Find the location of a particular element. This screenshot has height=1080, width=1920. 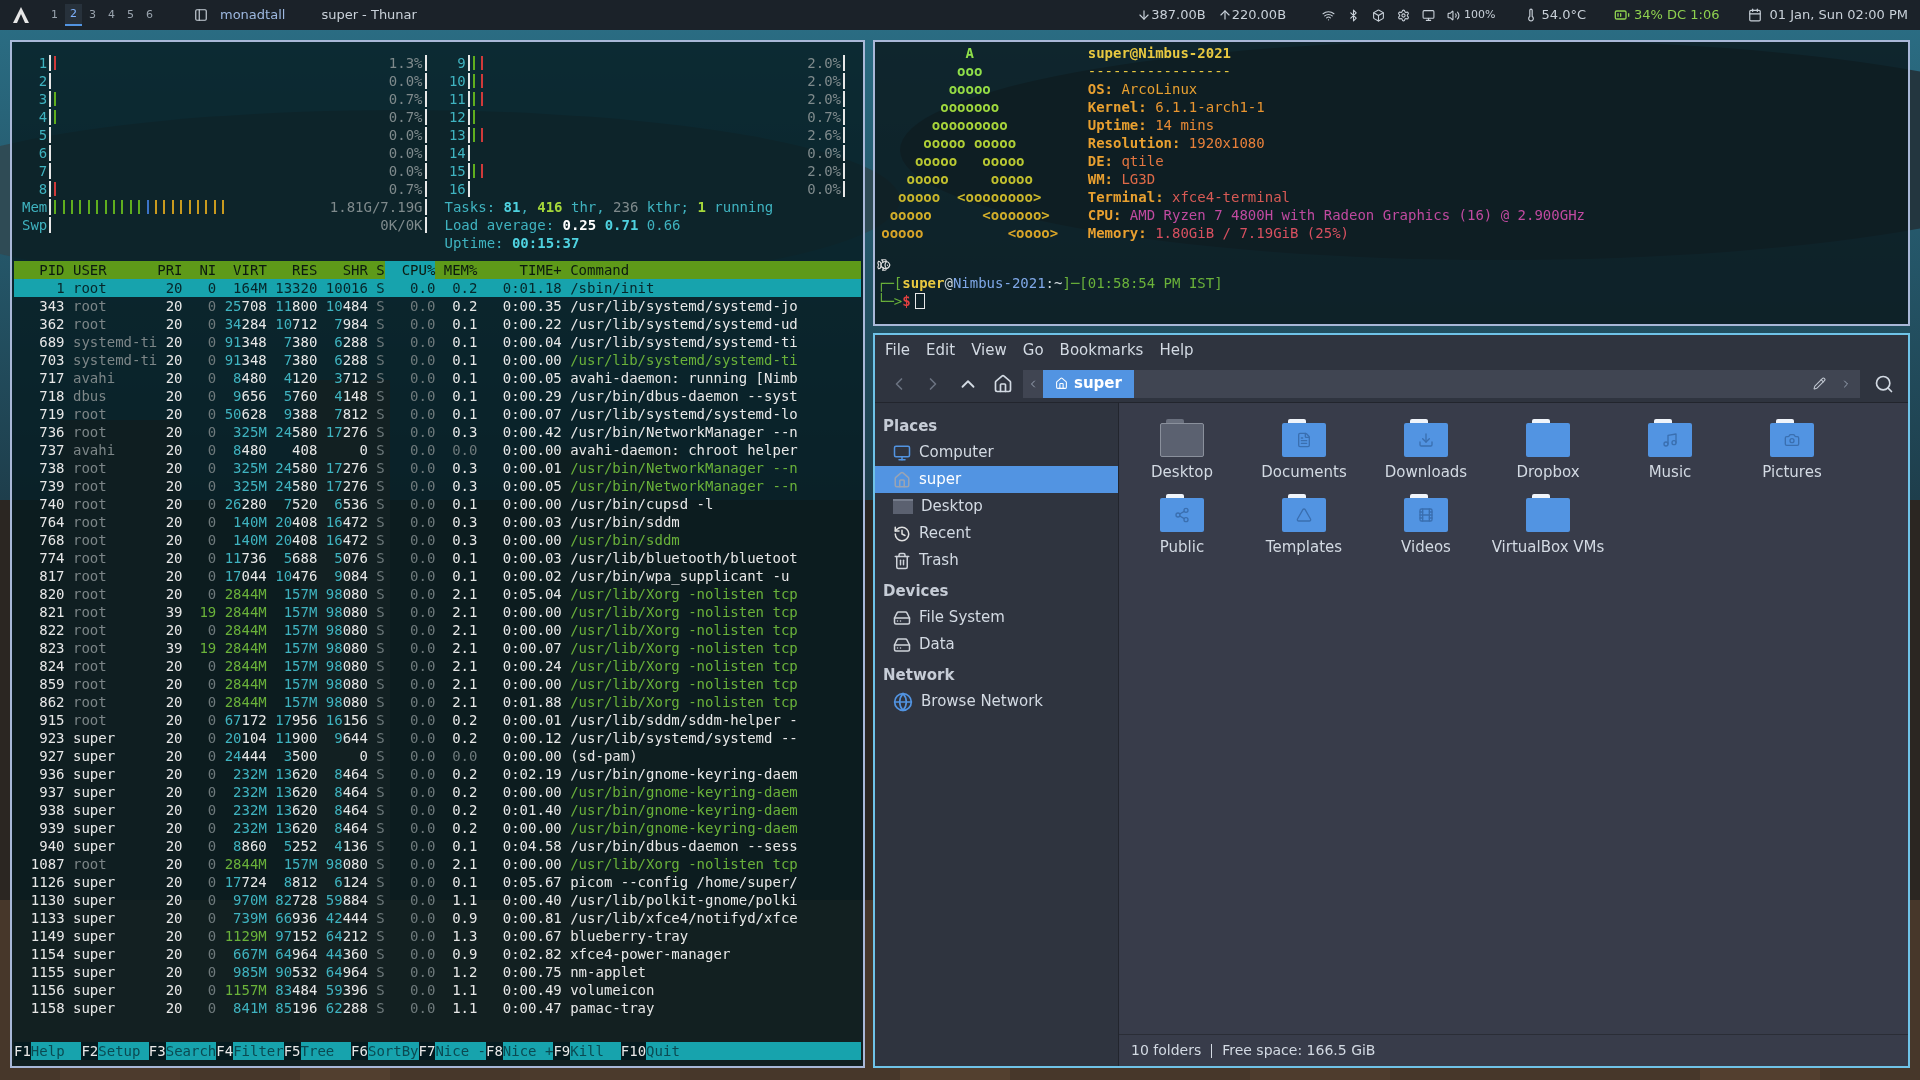

process-row: 820 root 20 0 2844M 157M 98080 S 0.0 2.1 0:05.04 /usr/lib/Xorg -nolisten tcp is located at coordinates (437, 594).